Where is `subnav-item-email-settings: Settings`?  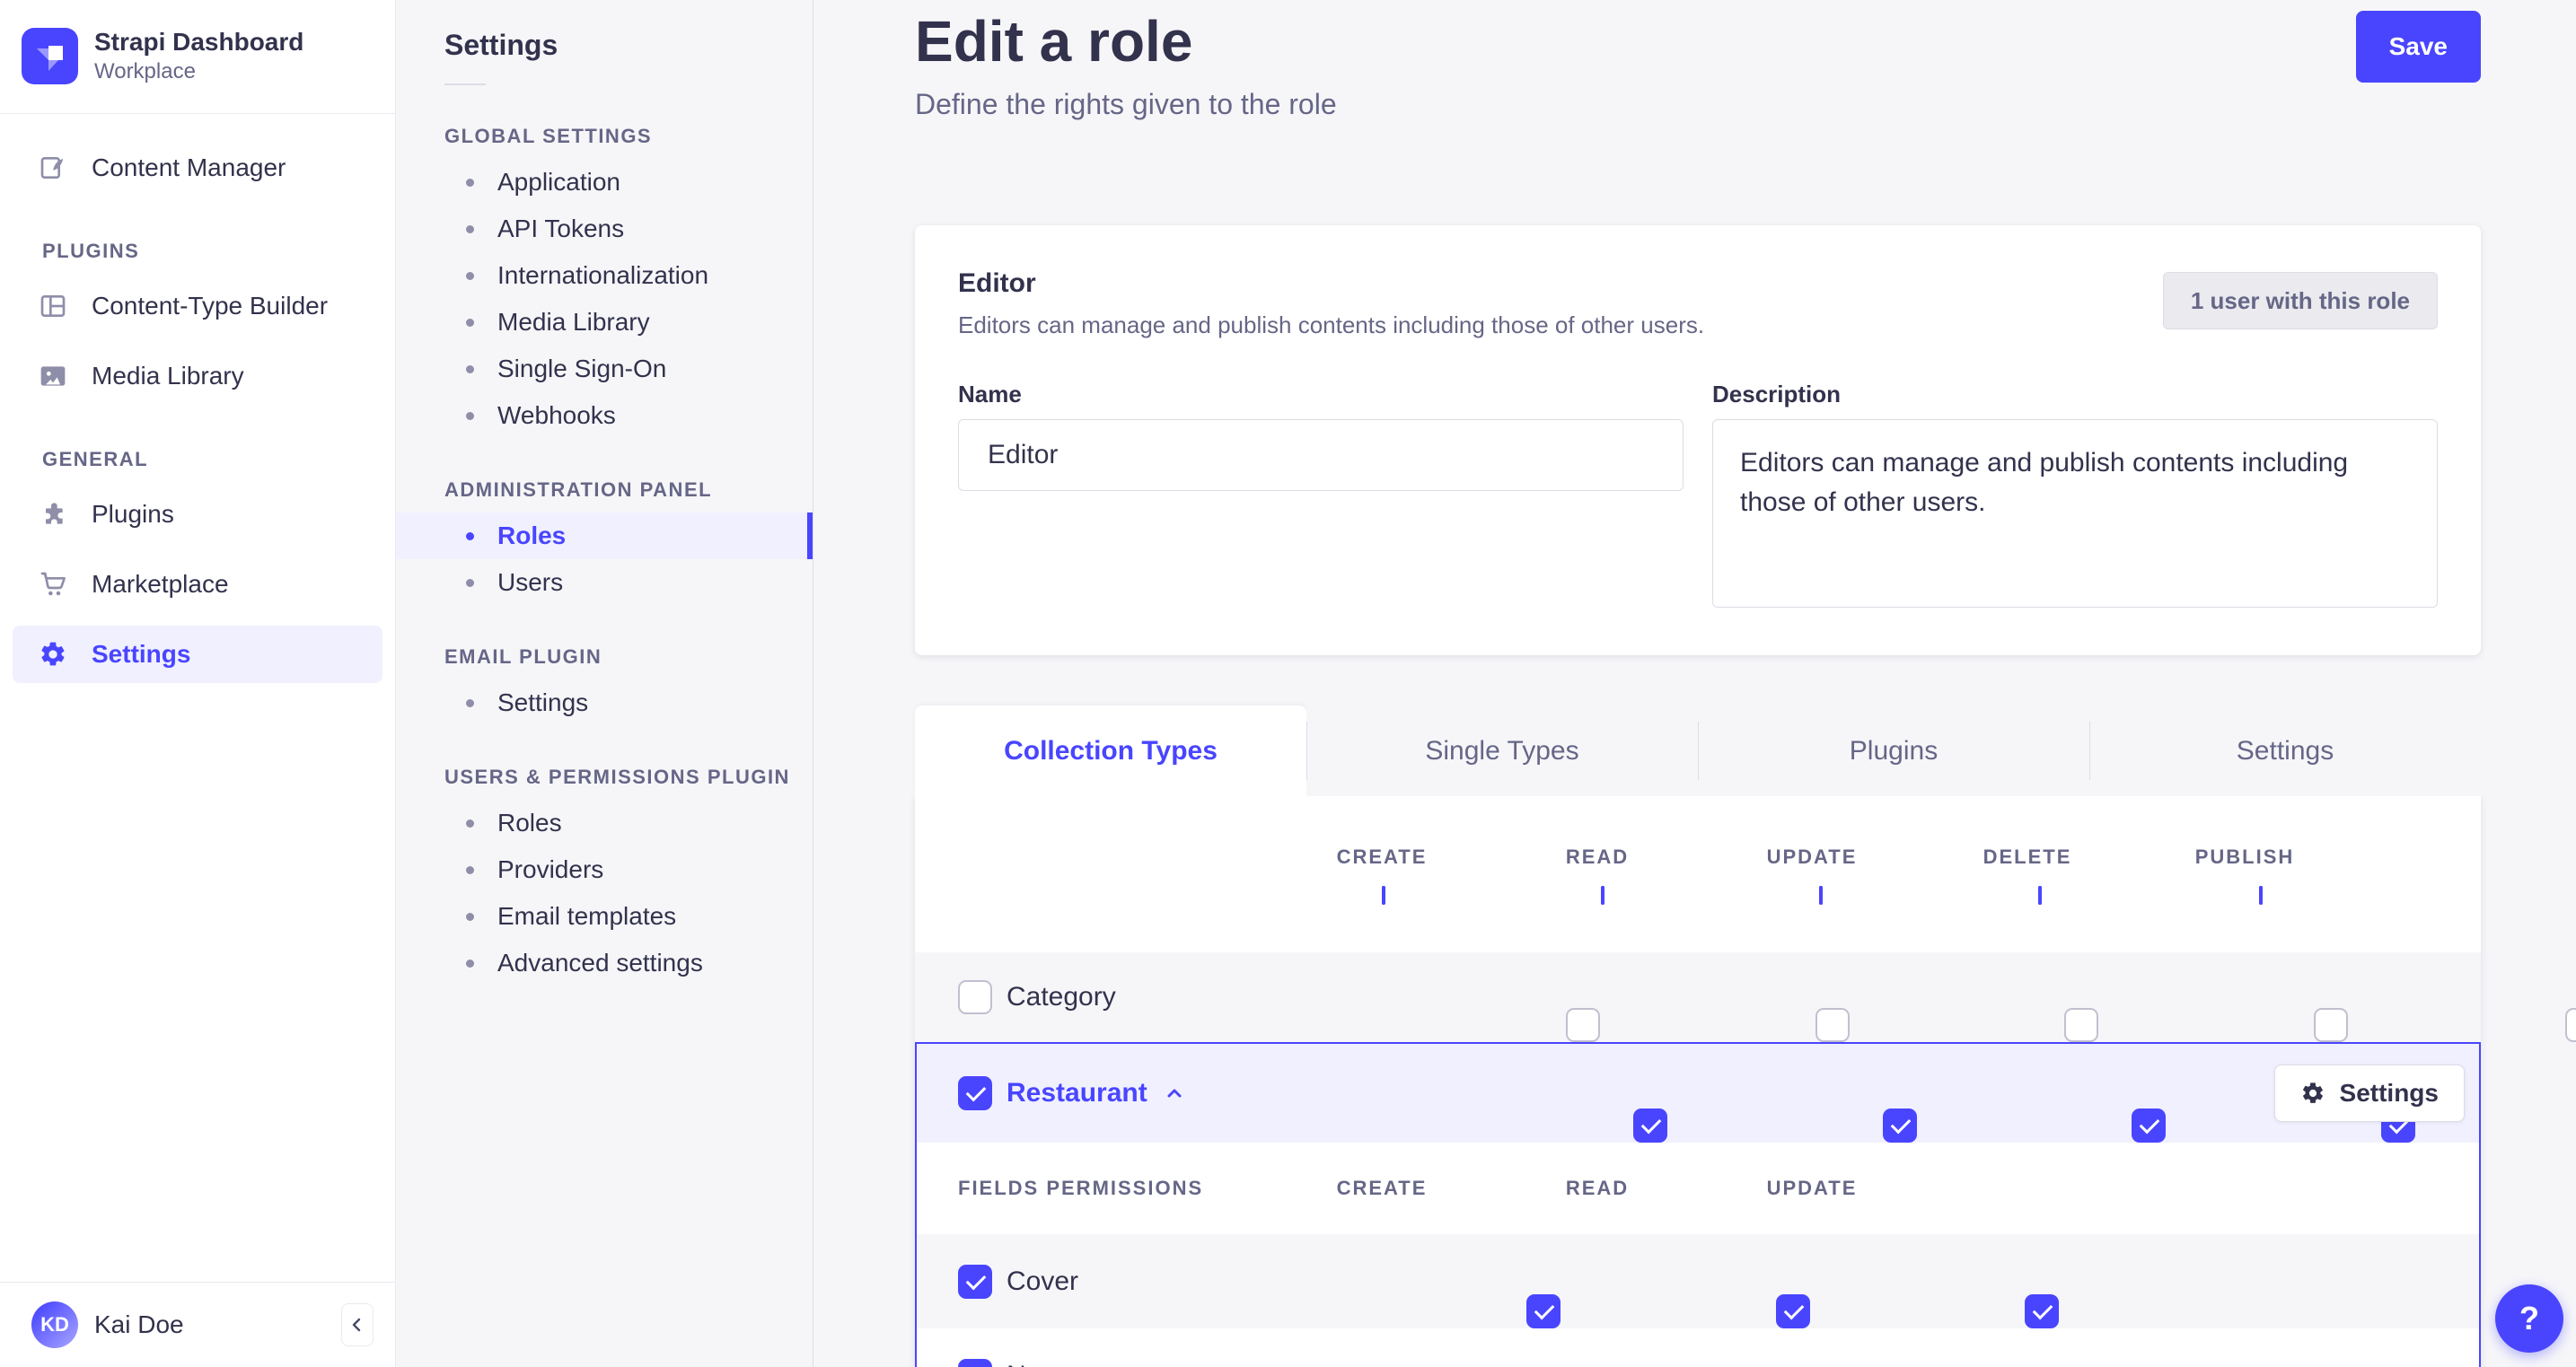
subnav-item-email-settings: Settings is located at coordinates (604, 702).